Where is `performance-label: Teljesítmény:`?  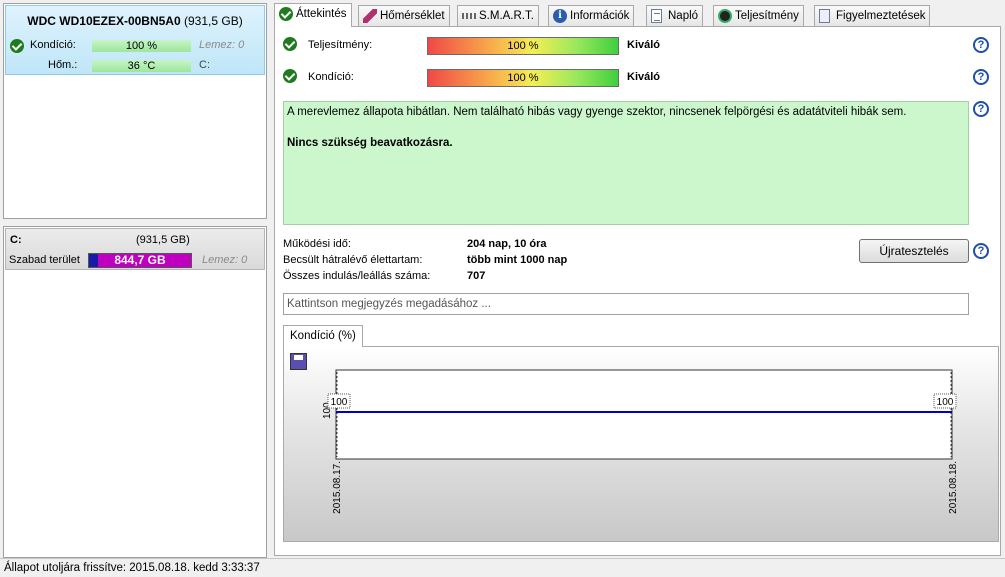 performance-label: Teljesítmény: is located at coordinates (340, 45).